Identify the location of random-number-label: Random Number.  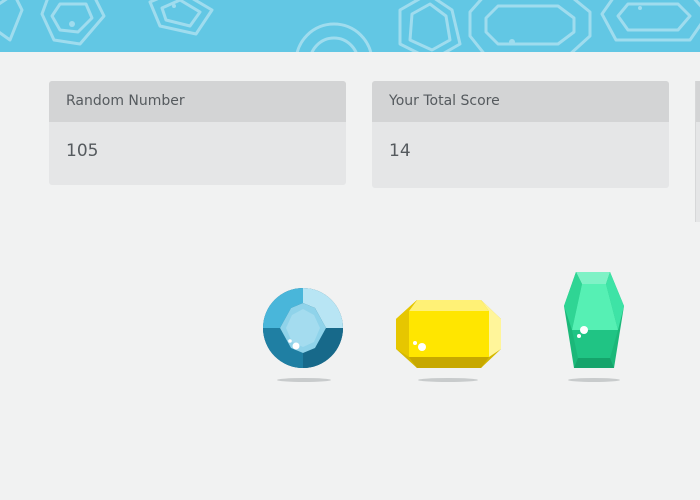
(197, 101).